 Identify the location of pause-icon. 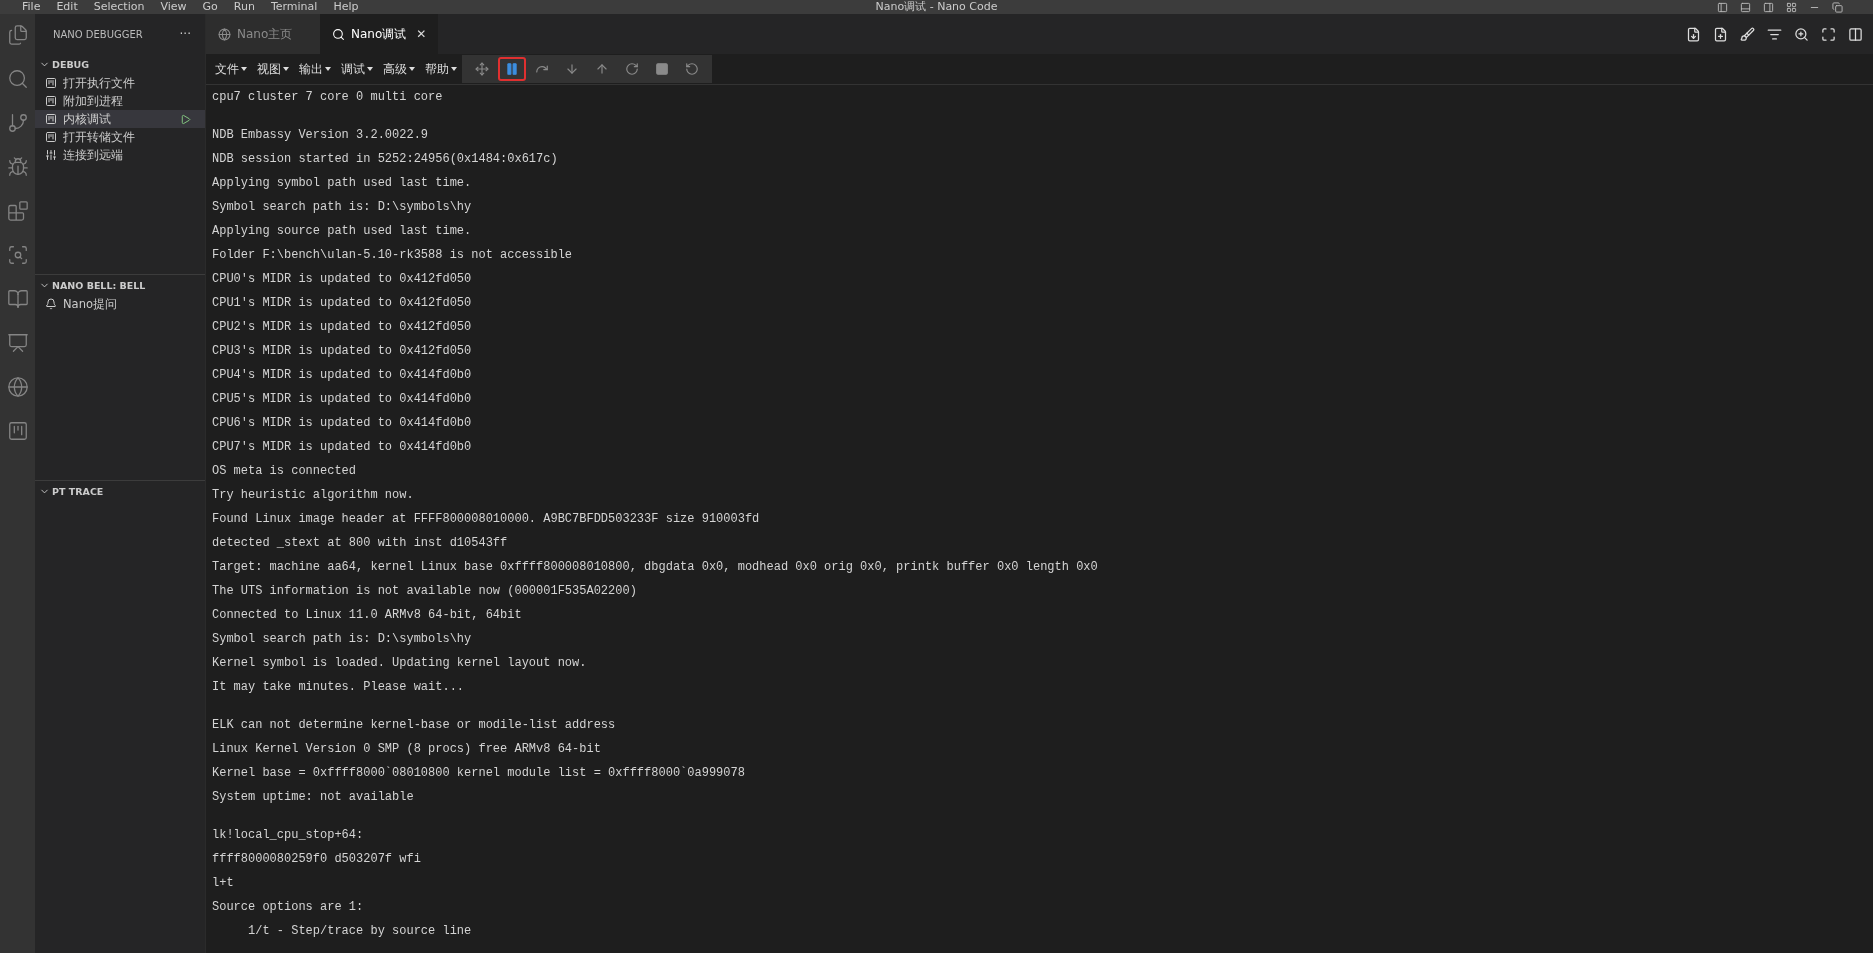
(512, 69).